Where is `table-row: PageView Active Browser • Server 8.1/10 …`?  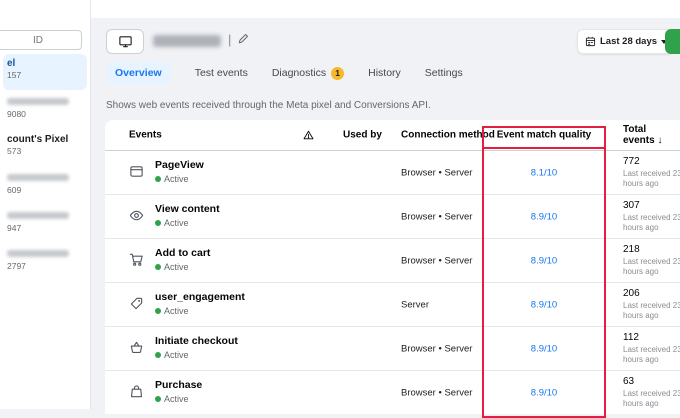
table-row: PageView Active Browser • Server 8.1/10 … is located at coordinates (392, 173).